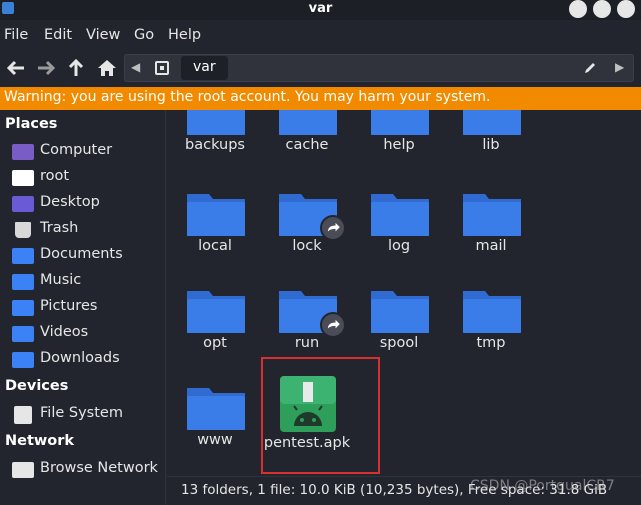 This screenshot has height=505, width=641. What do you see at coordinates (184, 35) in the screenshot?
I see `menu-help: Help` at bounding box center [184, 35].